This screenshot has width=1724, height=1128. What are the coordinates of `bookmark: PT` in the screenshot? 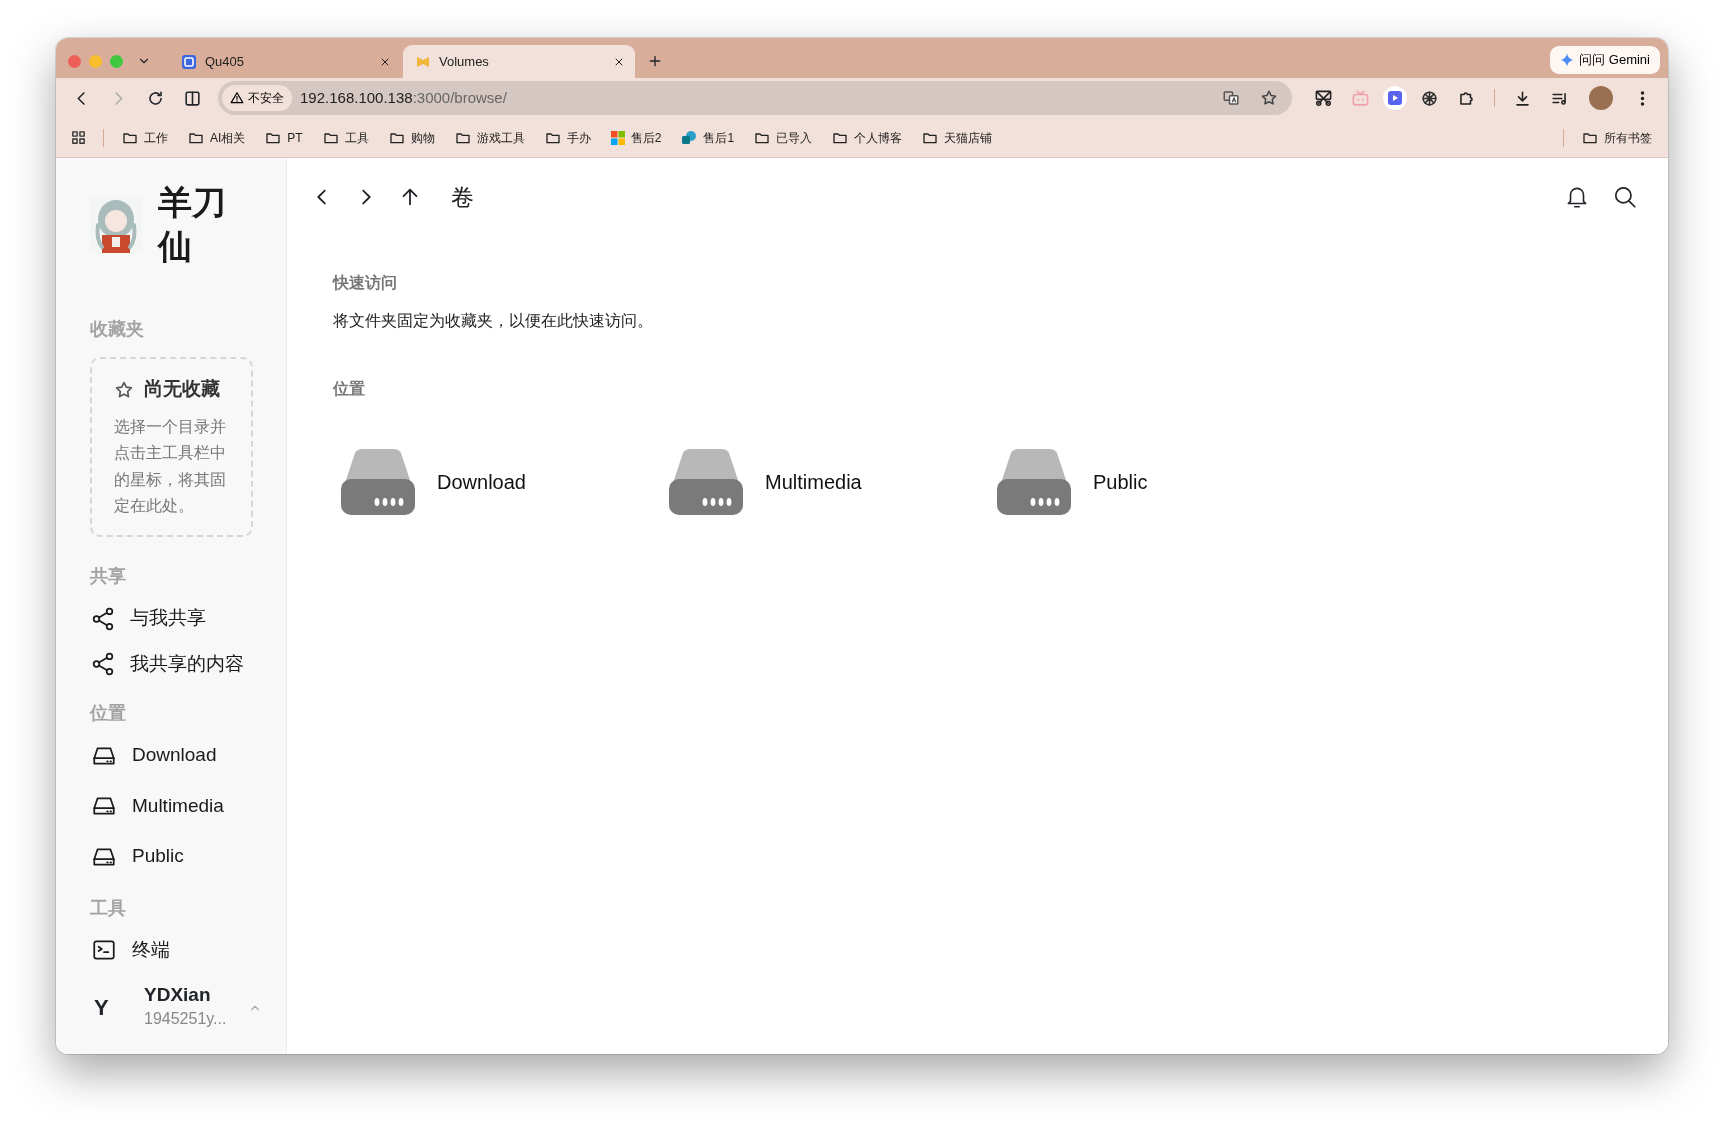 It's located at (284, 137).